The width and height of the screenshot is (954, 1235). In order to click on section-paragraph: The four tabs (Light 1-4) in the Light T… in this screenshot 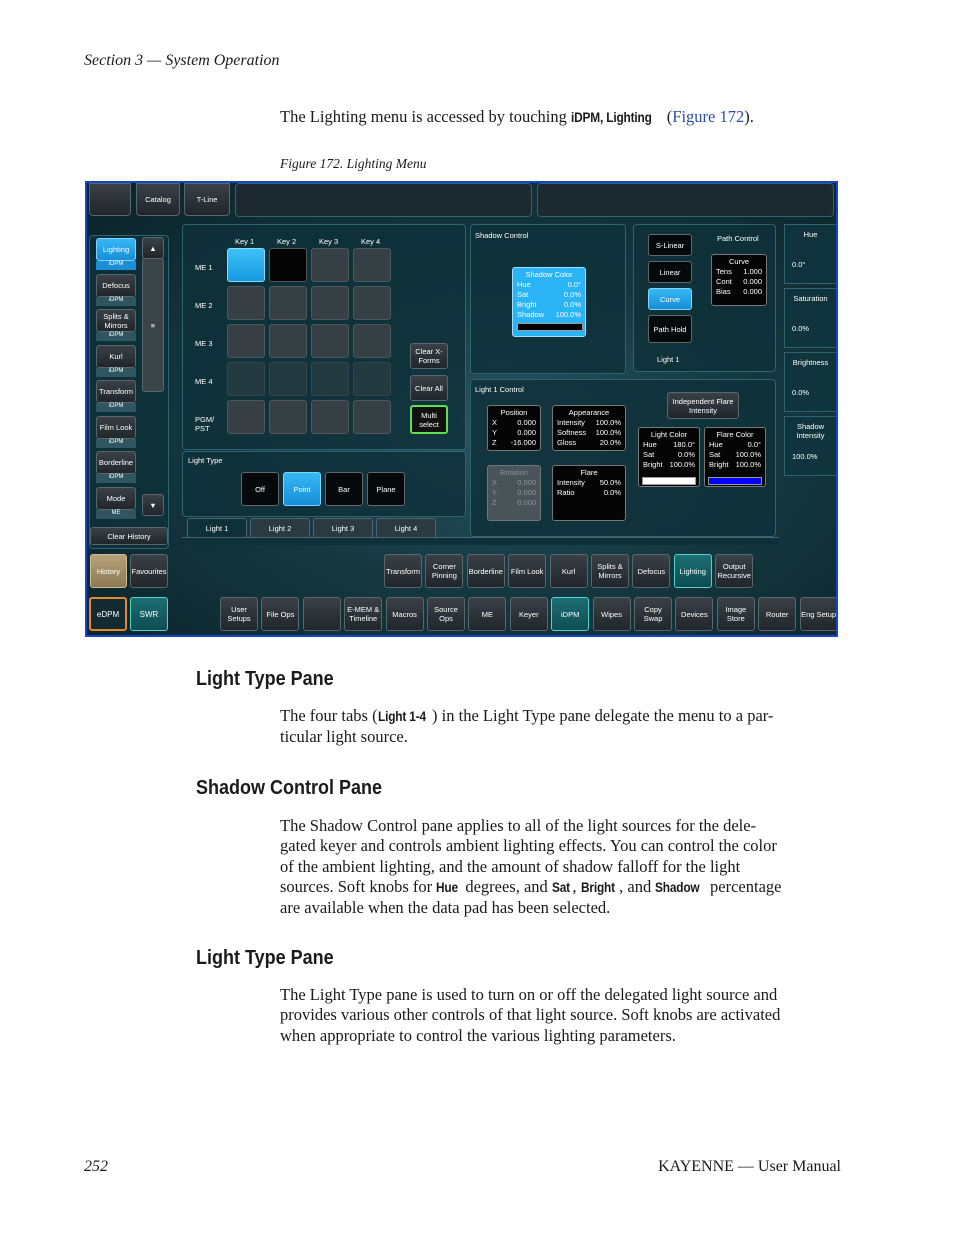, I will do `click(560, 727)`.